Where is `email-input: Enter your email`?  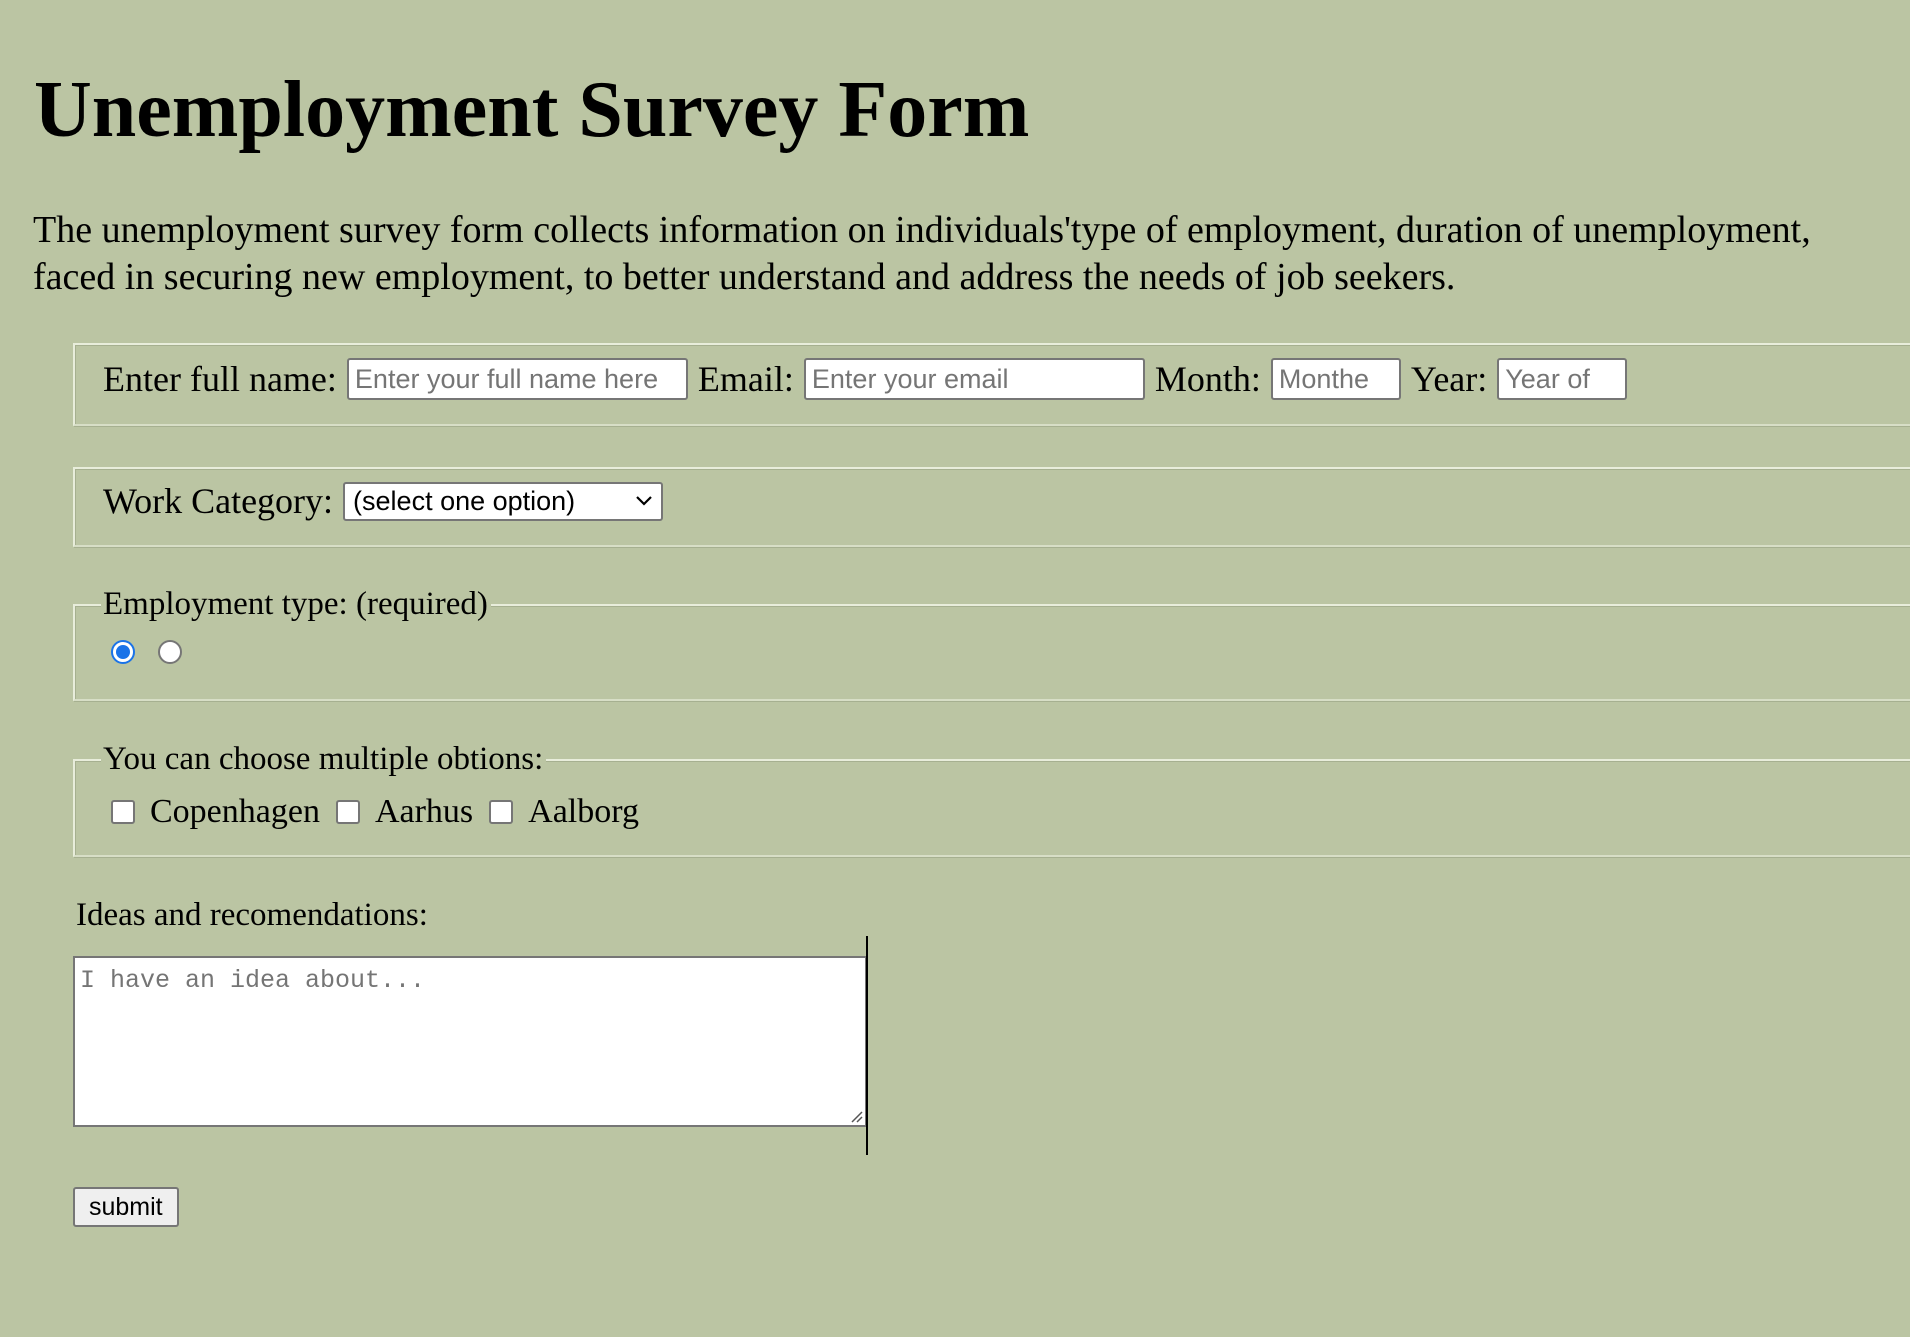 email-input: Enter your email is located at coordinates (974, 379).